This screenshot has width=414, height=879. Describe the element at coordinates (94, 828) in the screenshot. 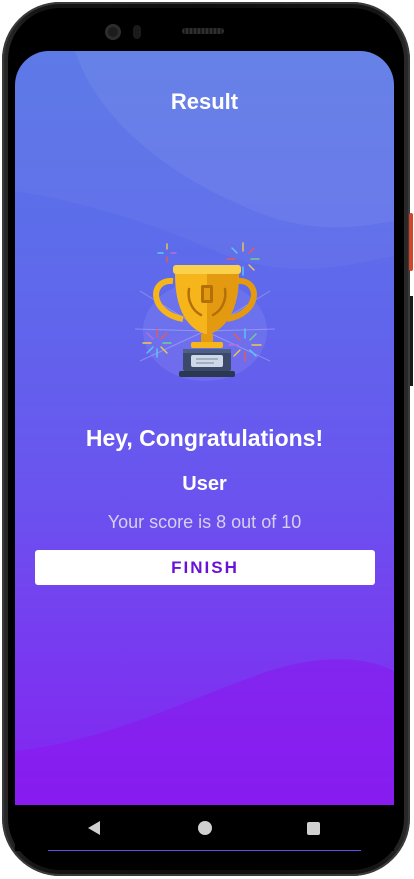

I see `back-icon` at that location.